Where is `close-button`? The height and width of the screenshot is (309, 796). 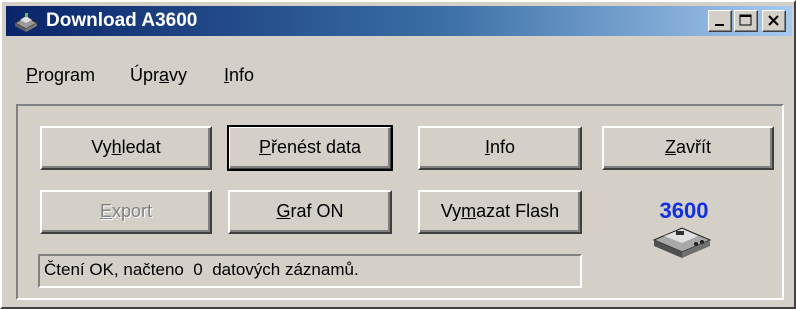
close-button is located at coordinates (774, 21).